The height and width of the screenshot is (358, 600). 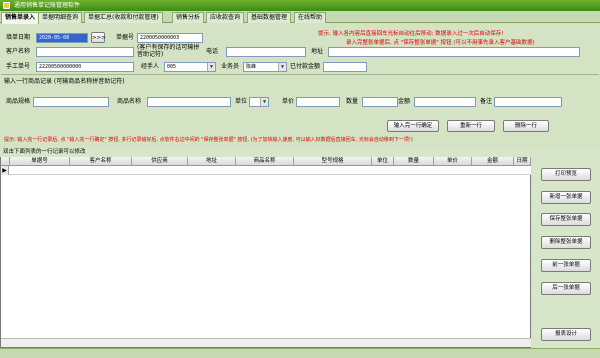 What do you see at coordinates (404, 101) in the screenshot?
I see `amount-label: 金额` at bounding box center [404, 101].